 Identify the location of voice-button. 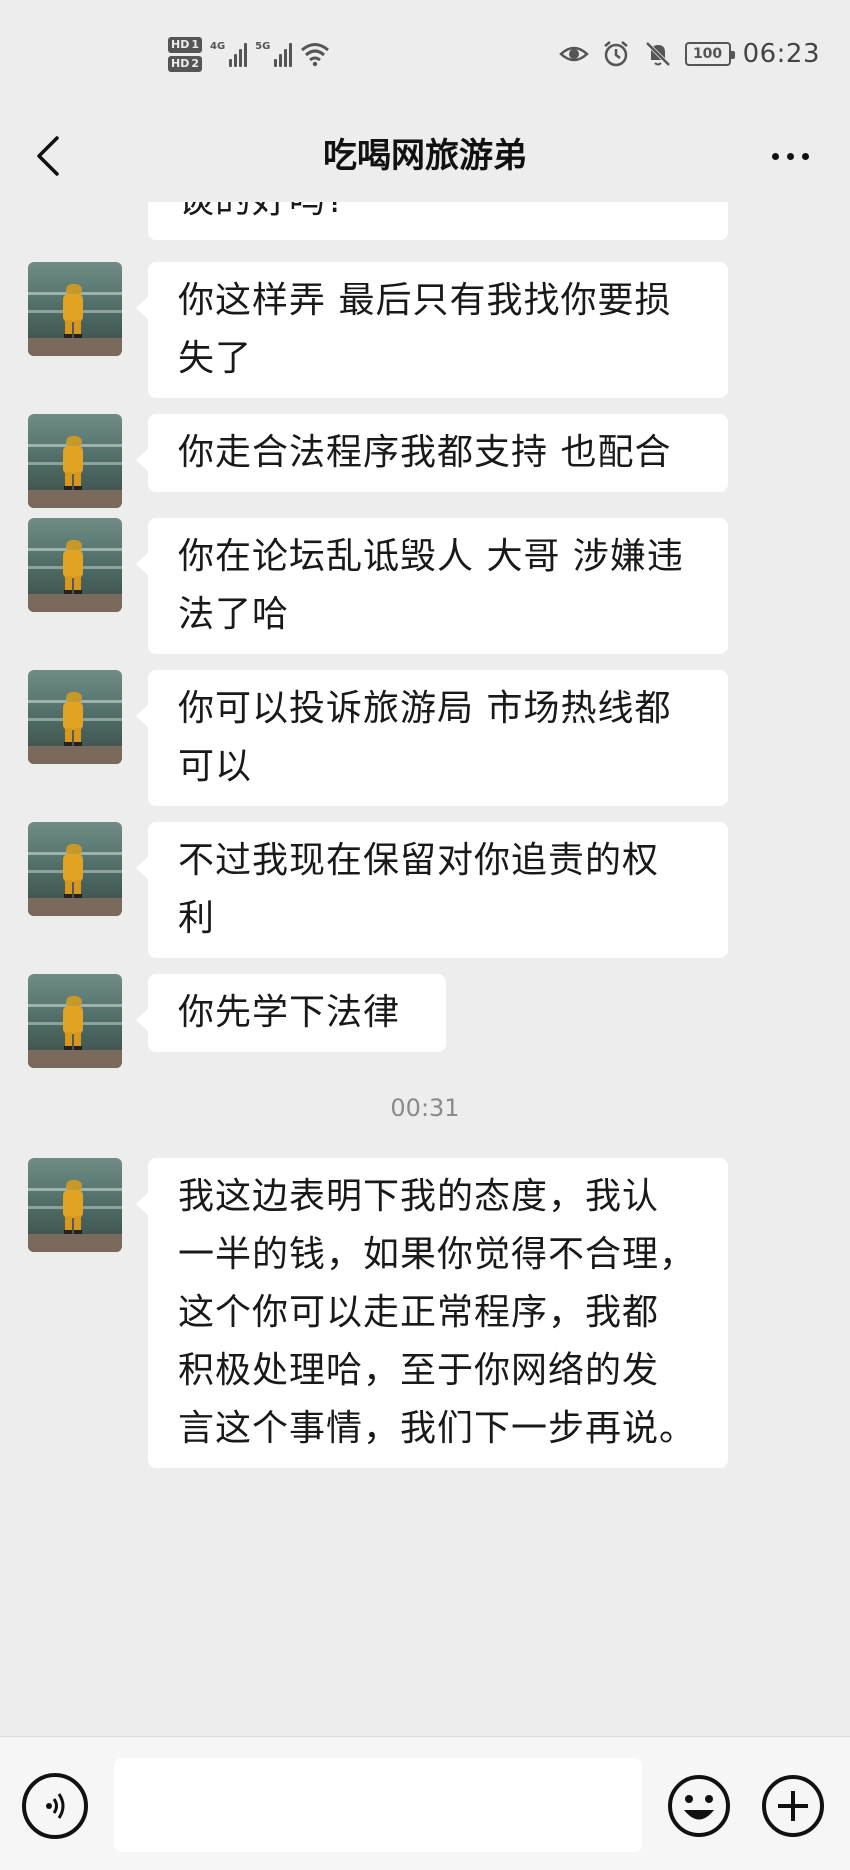
(55, 1806).